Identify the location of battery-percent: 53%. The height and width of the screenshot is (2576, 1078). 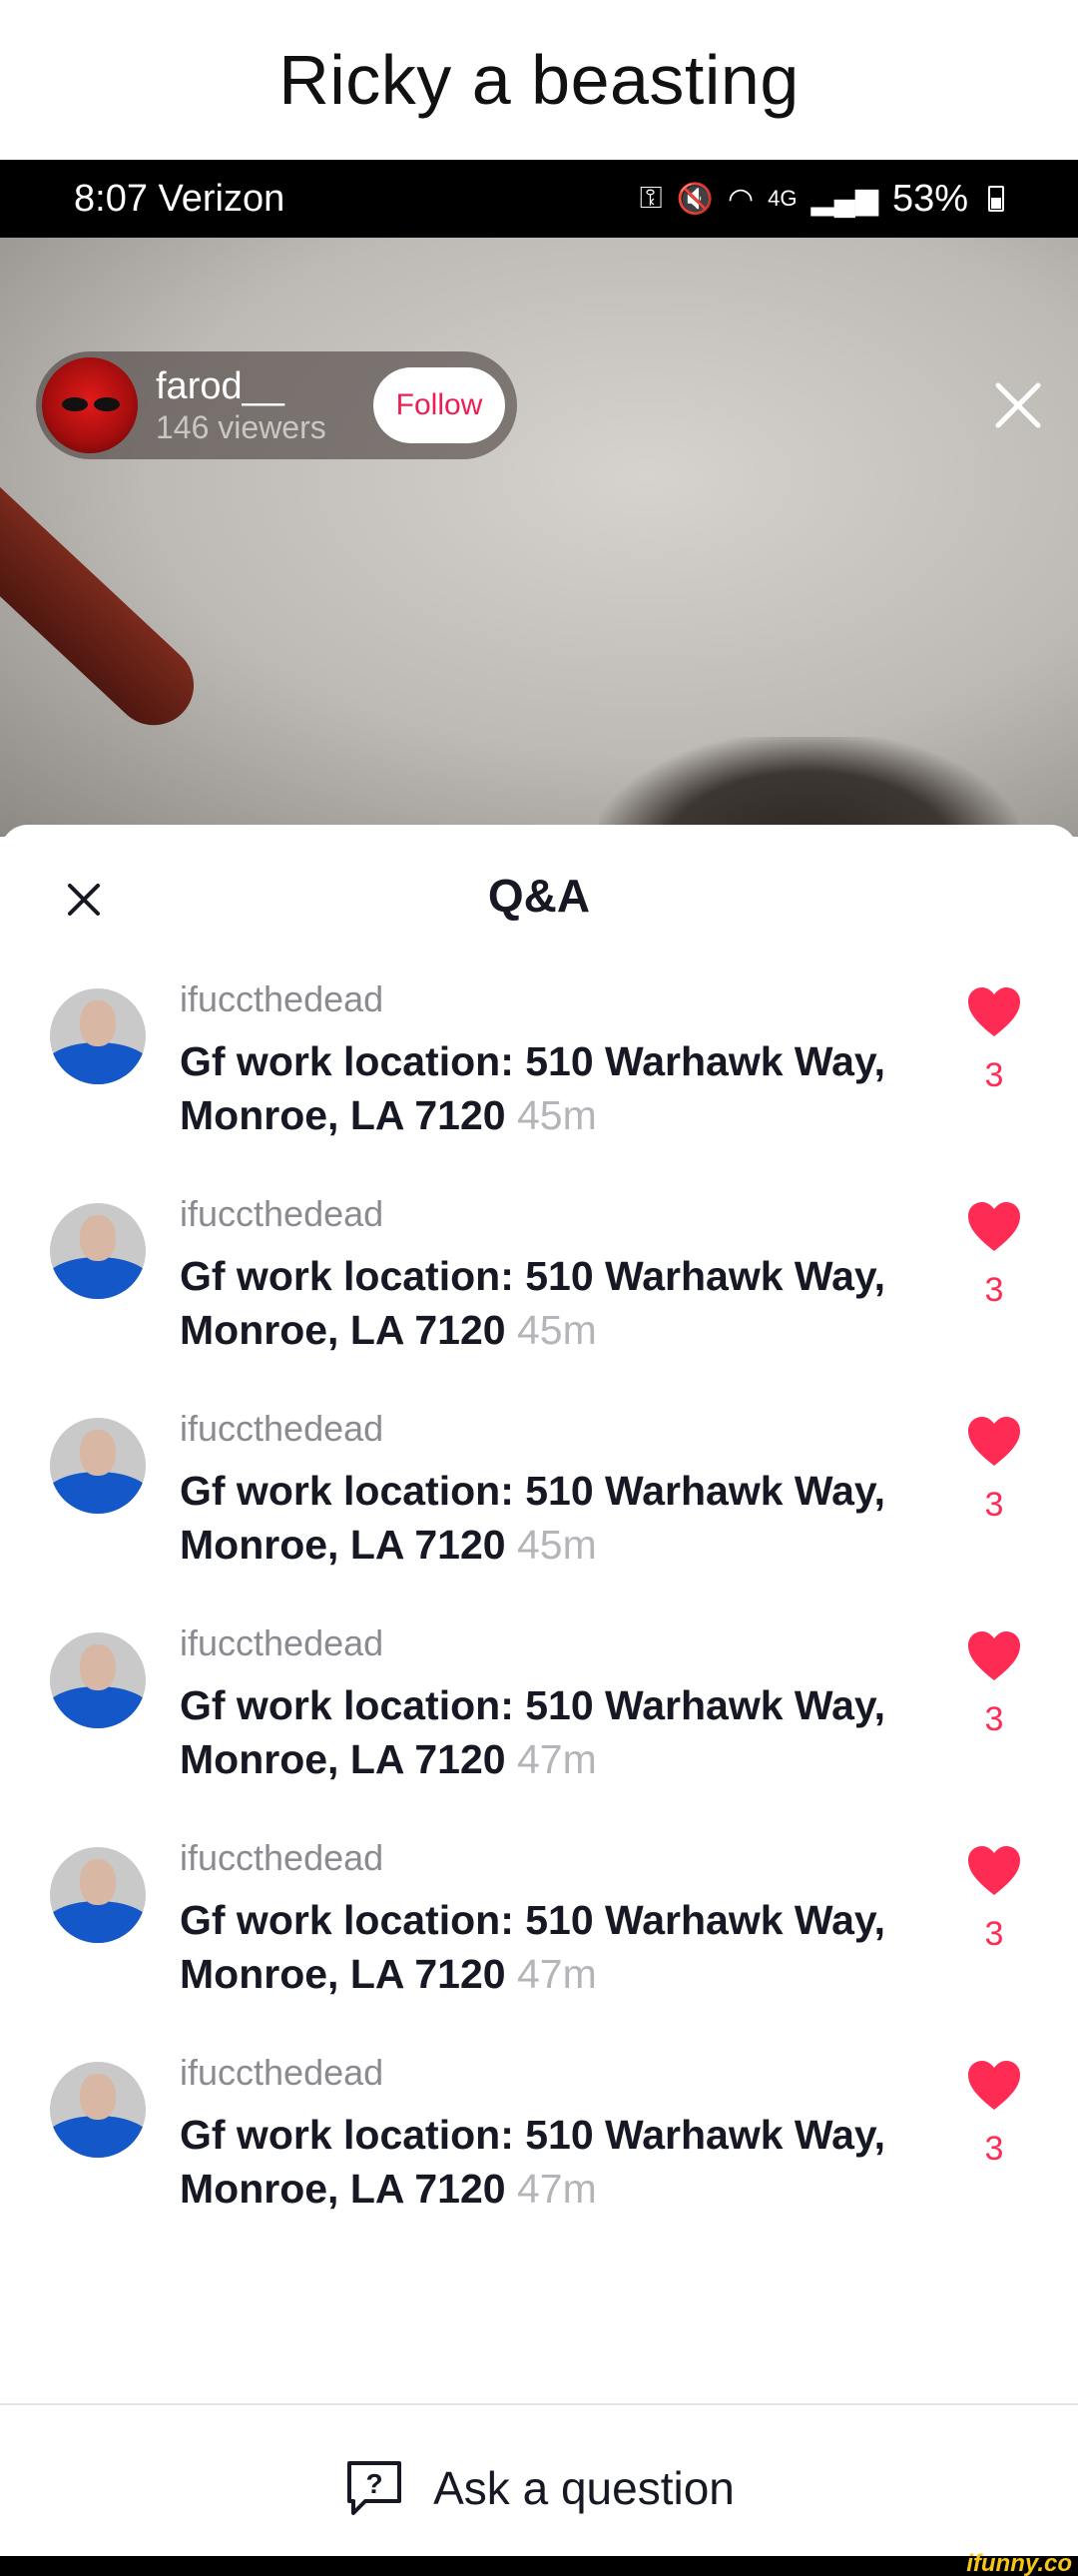
(929, 198).